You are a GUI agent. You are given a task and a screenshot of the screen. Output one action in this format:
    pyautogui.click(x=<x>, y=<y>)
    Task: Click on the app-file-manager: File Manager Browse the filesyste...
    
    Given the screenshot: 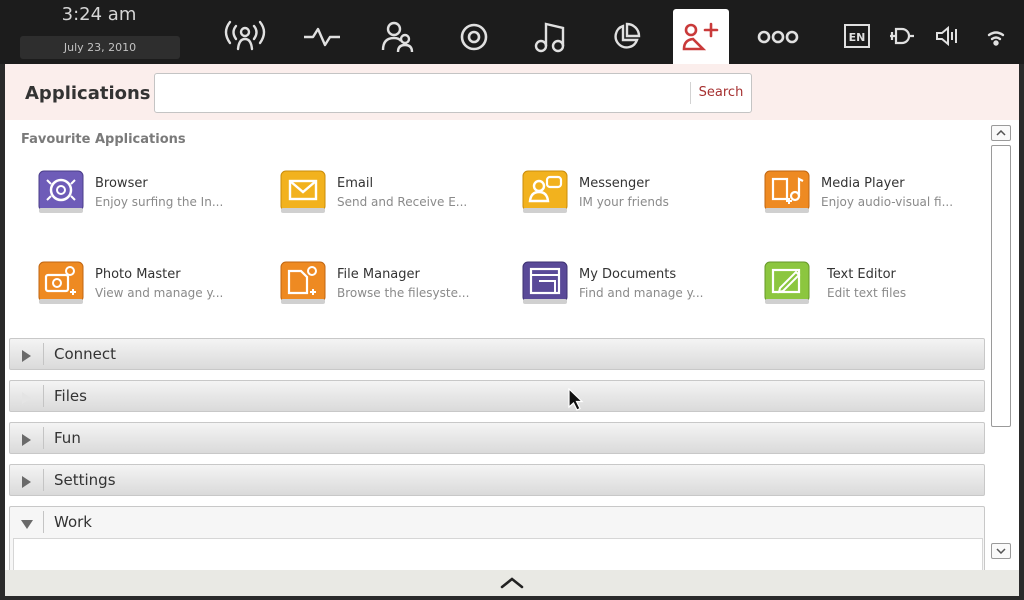 What is the action you would take?
    pyautogui.click(x=399, y=284)
    